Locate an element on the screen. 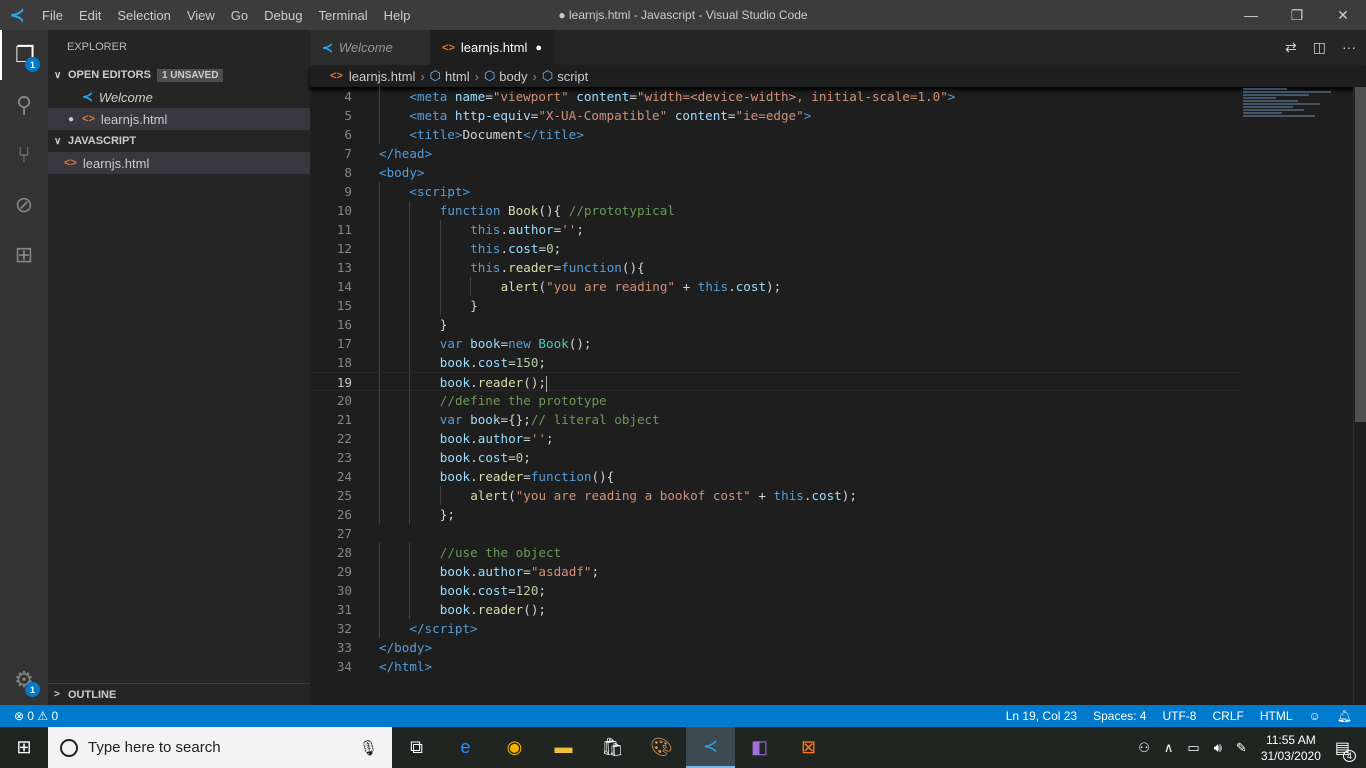 This screenshot has width=1366, height=768. code-token: + is located at coordinates (762, 495).